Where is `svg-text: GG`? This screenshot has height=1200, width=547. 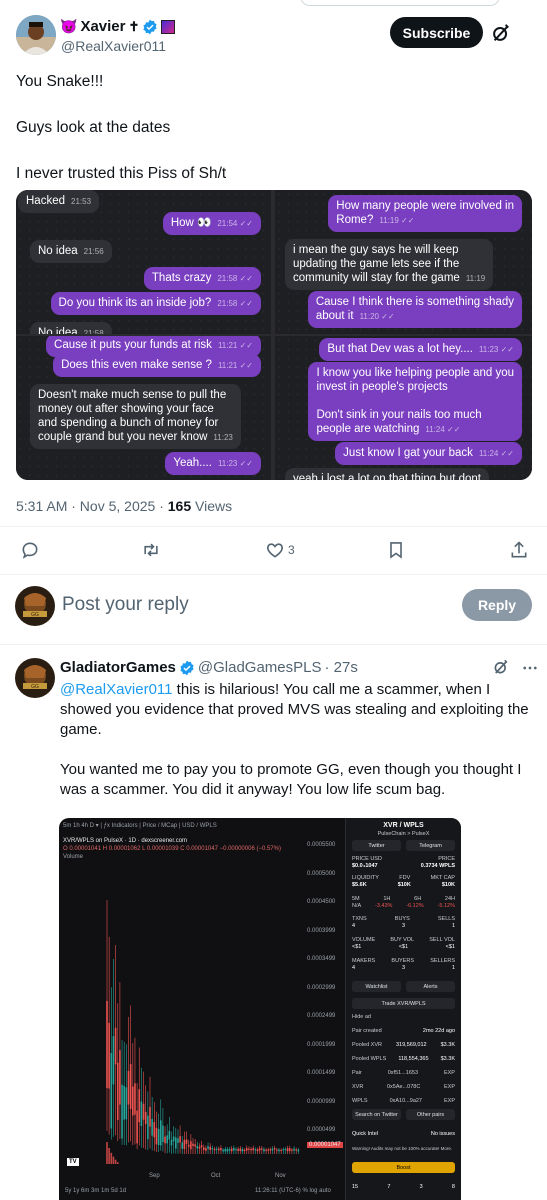 svg-text: GG is located at coordinates (35, 615).